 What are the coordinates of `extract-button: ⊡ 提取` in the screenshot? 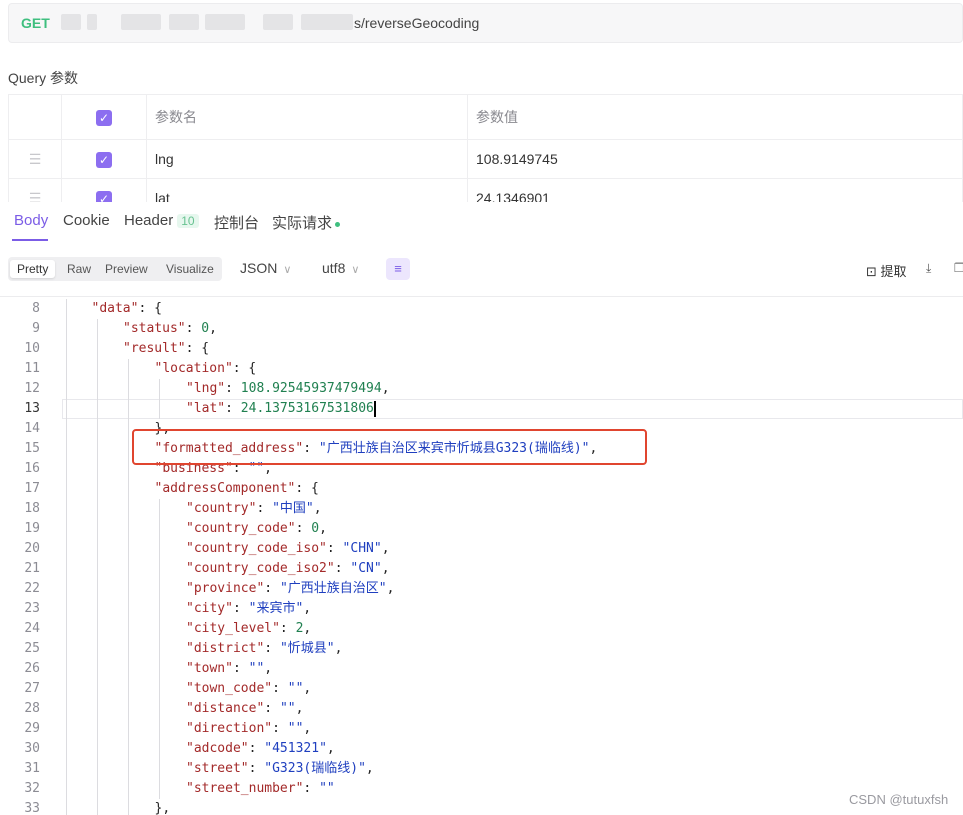 It's located at (886, 270).